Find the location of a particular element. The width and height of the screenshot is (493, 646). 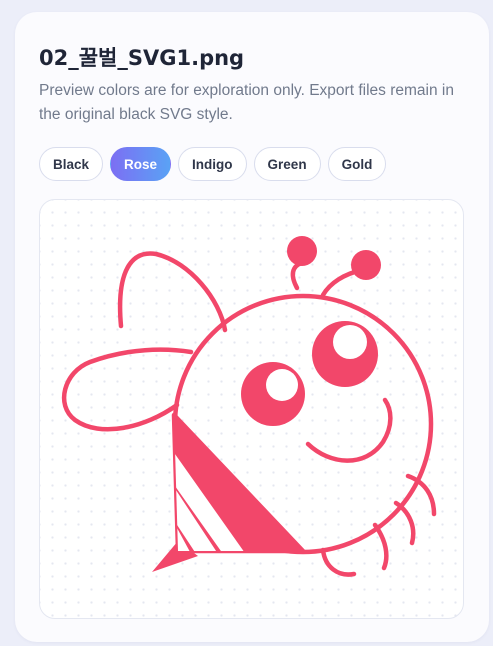

bee-upper-wing is located at coordinates (172, 292).